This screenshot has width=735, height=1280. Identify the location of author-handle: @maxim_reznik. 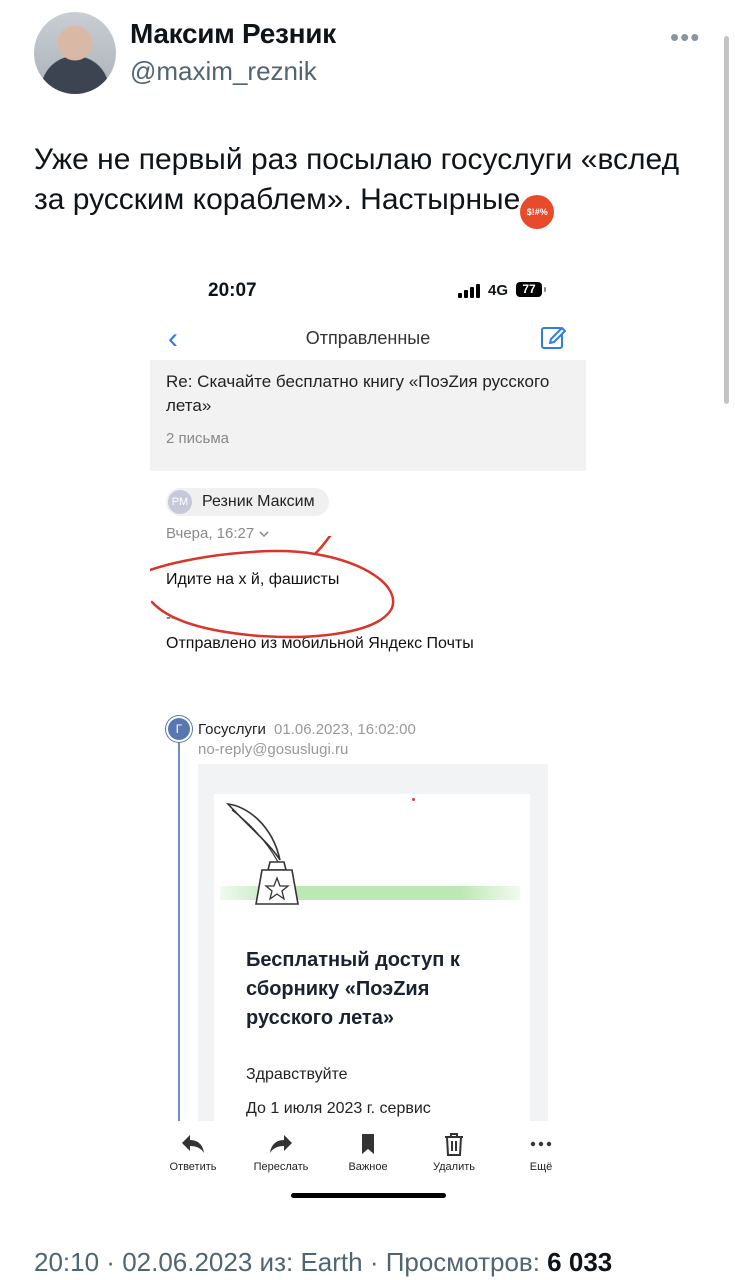
(223, 71).